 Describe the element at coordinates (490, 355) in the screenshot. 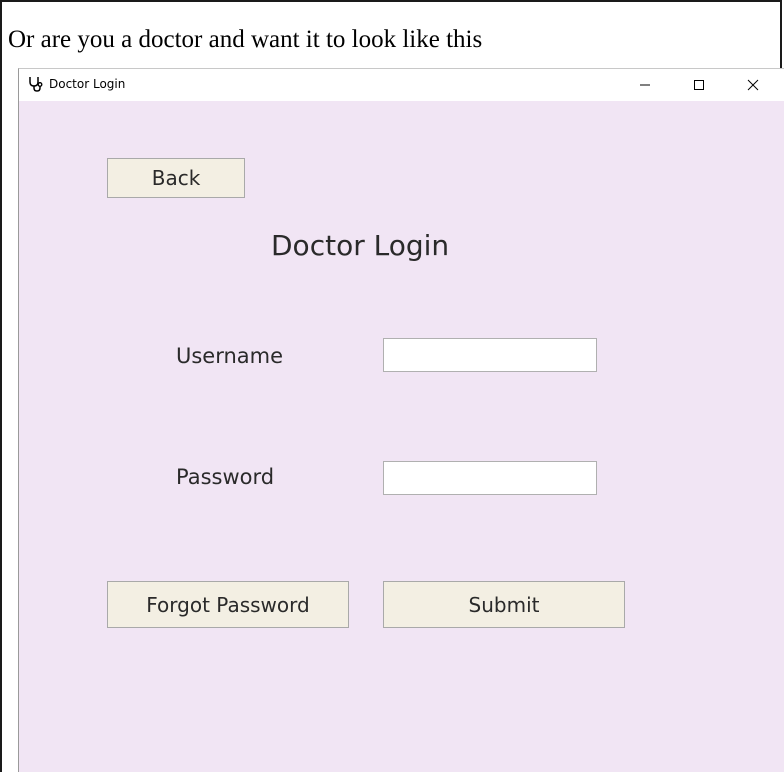

I see `username-input` at that location.